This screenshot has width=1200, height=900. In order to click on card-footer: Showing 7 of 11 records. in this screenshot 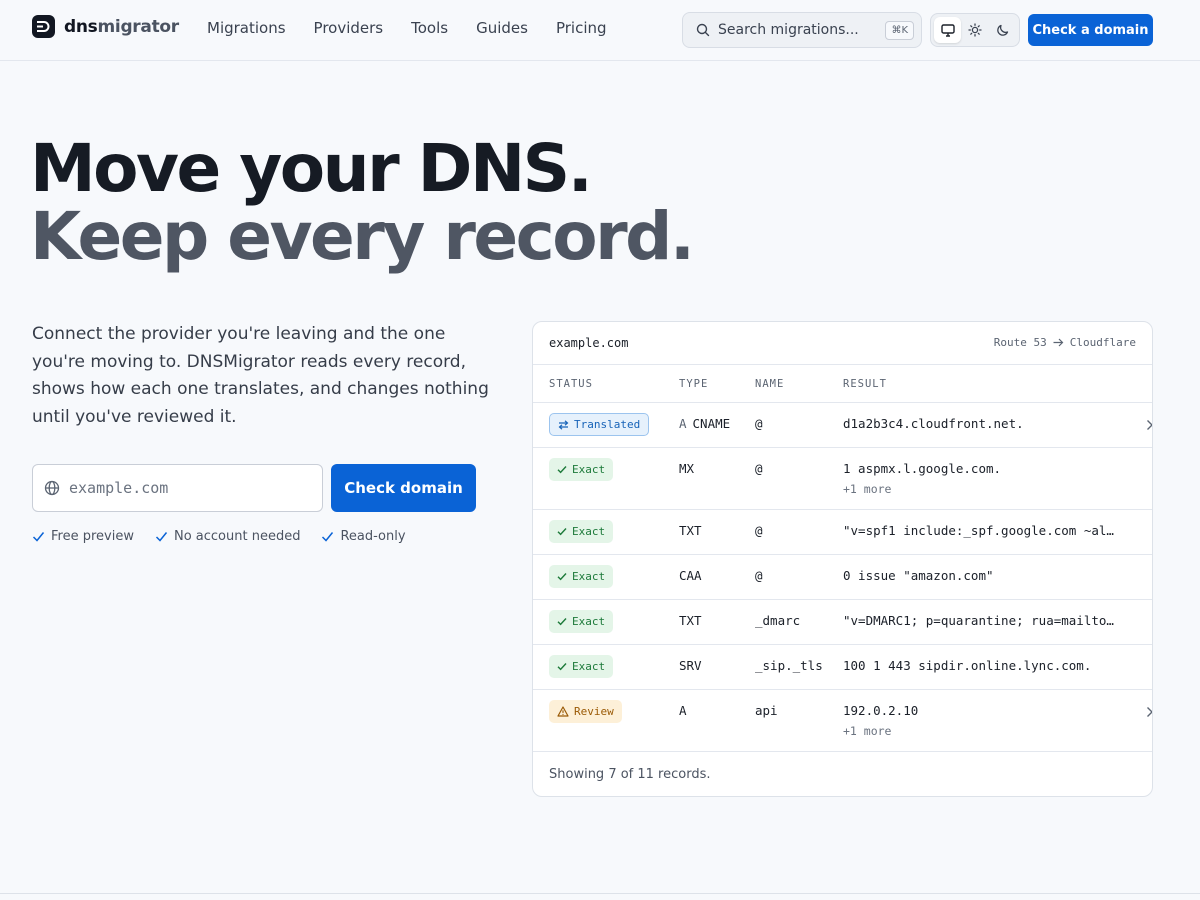, I will do `click(842, 773)`.